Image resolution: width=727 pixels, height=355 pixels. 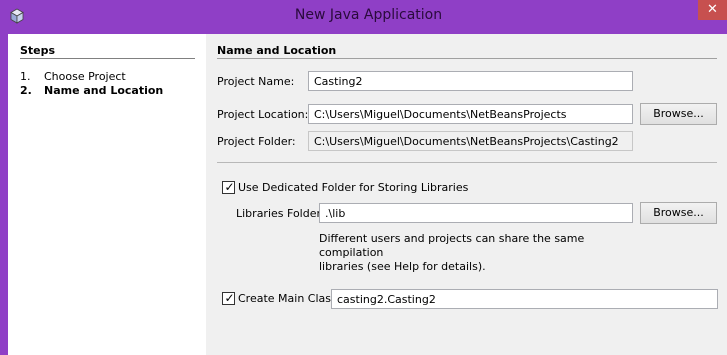 I want to click on project-name-input: Casting2, so click(x=470, y=81).